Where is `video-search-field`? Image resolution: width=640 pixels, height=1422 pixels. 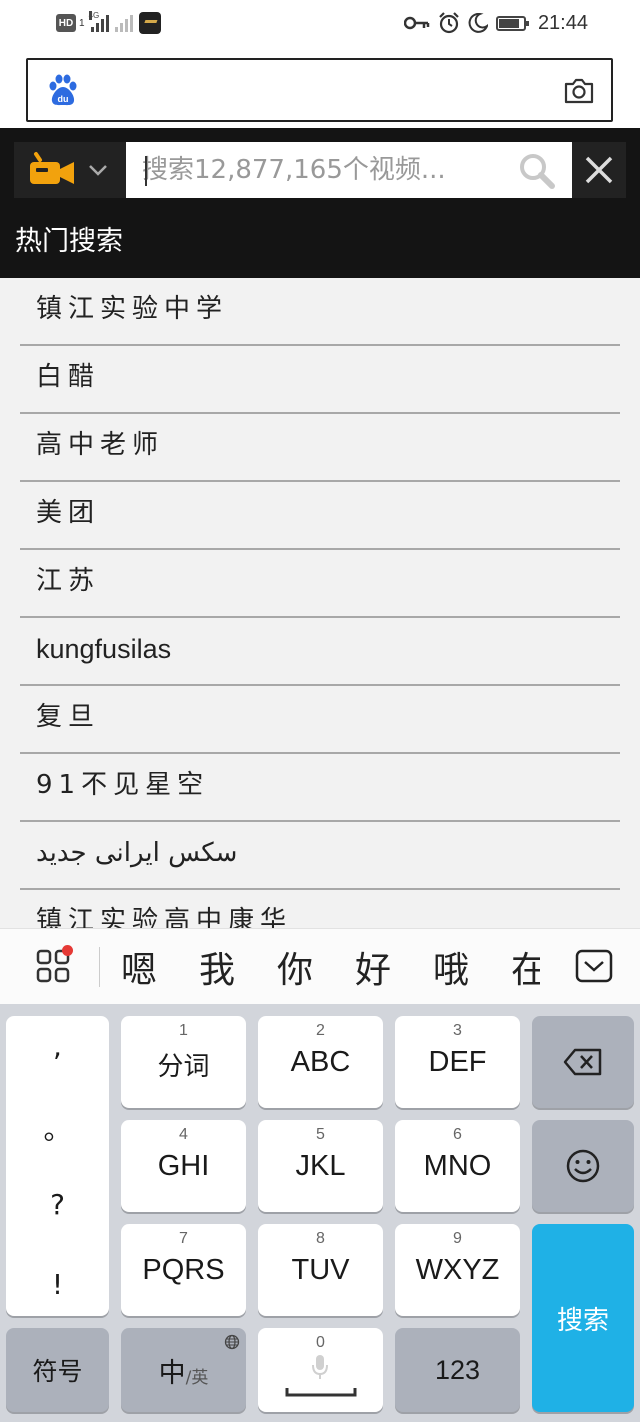
video-search-field is located at coordinates (349, 170).